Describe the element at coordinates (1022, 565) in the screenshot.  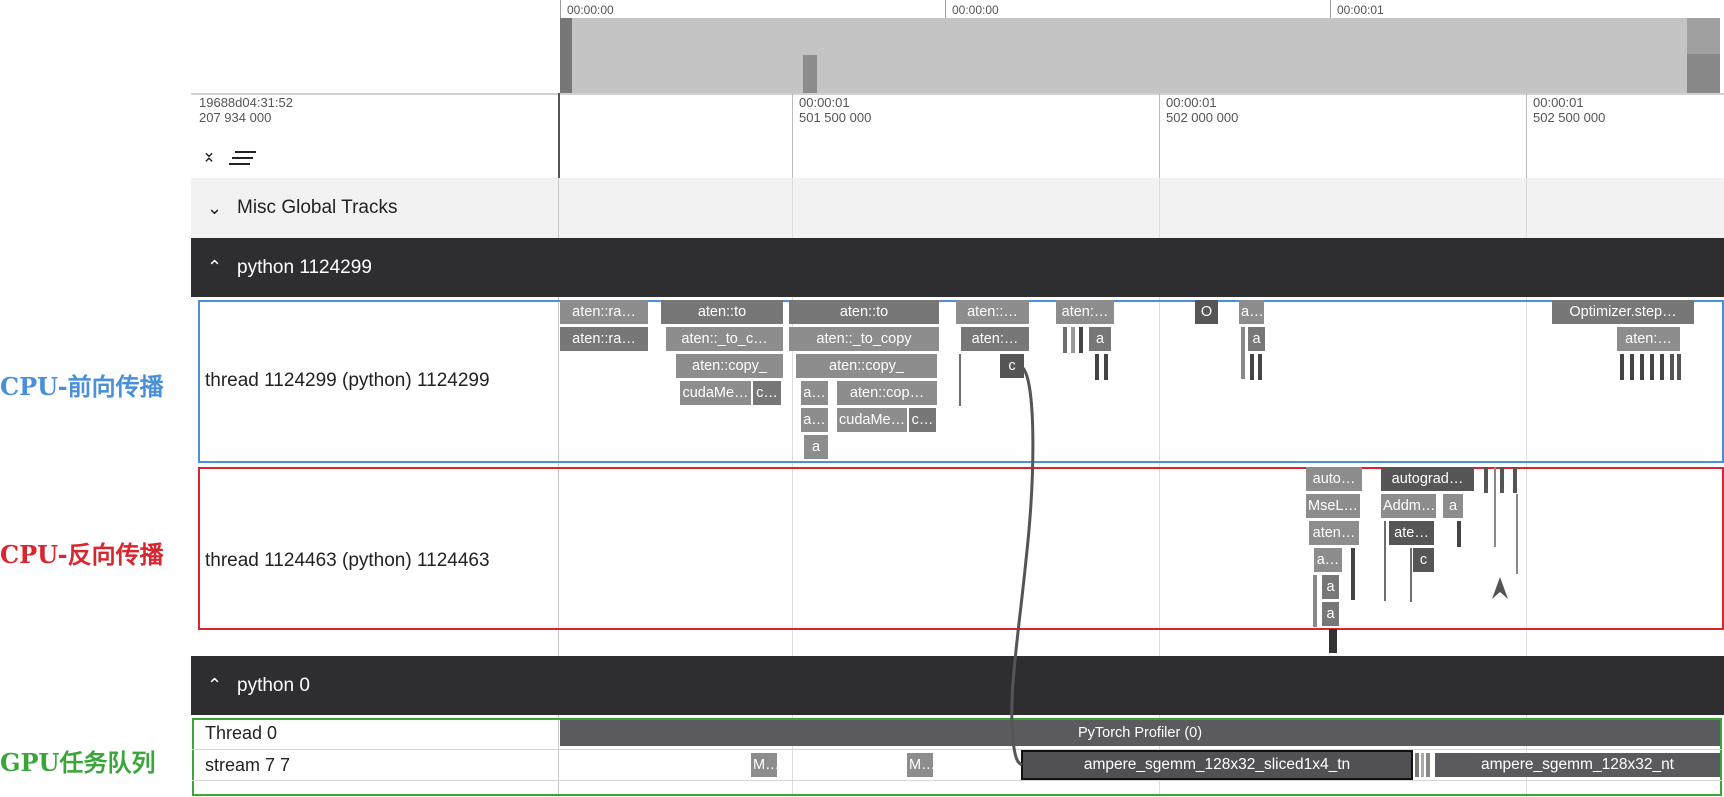
I see `flow-arrow` at that location.